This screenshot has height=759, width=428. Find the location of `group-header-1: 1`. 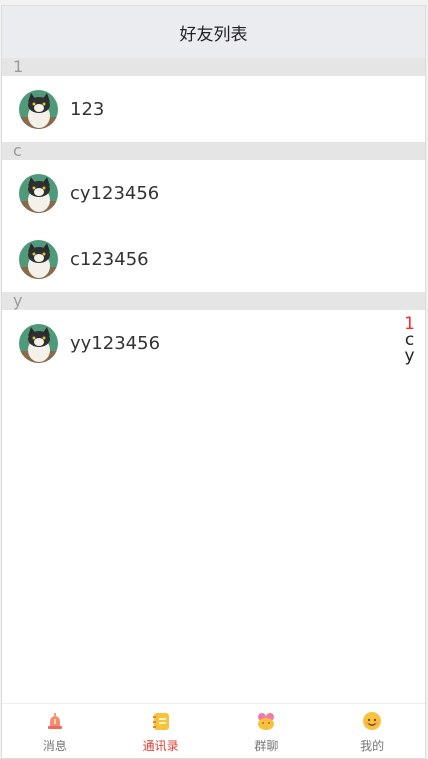

group-header-1: 1 is located at coordinates (213, 67).